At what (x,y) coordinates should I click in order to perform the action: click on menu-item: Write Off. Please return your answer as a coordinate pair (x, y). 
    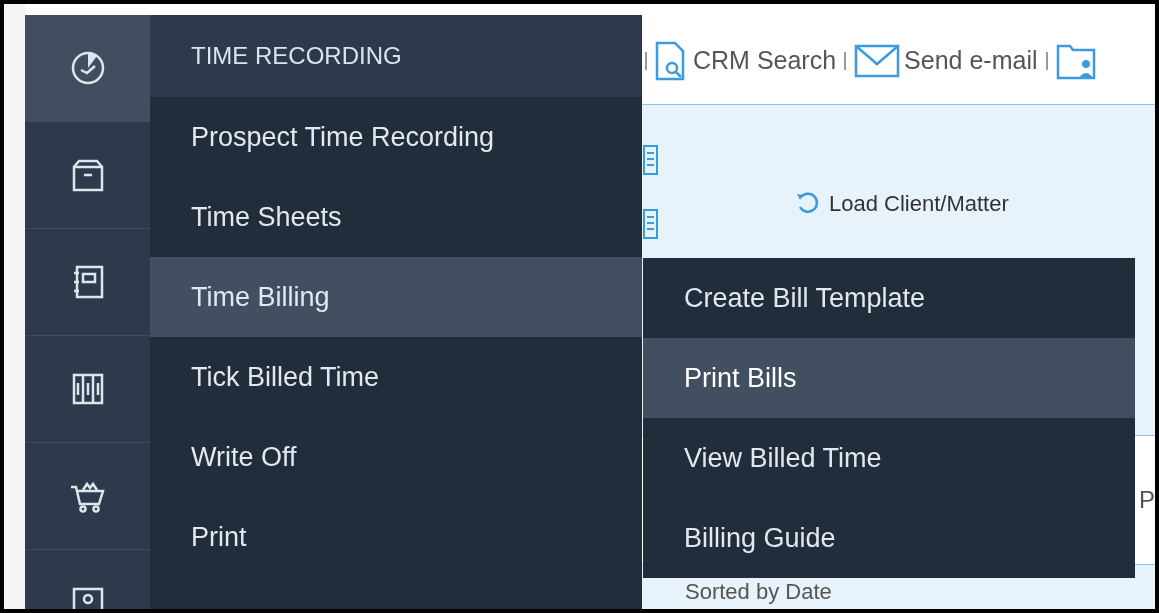
    Looking at the image, I should click on (396, 457).